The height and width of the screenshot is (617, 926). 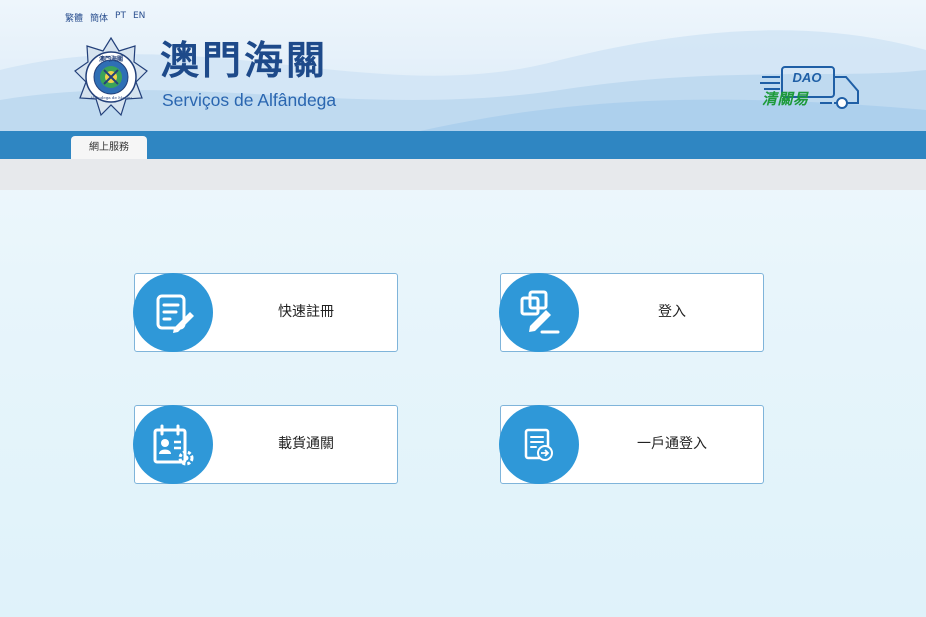 I want to click on lang-traditional: 繁體, so click(x=74, y=17).